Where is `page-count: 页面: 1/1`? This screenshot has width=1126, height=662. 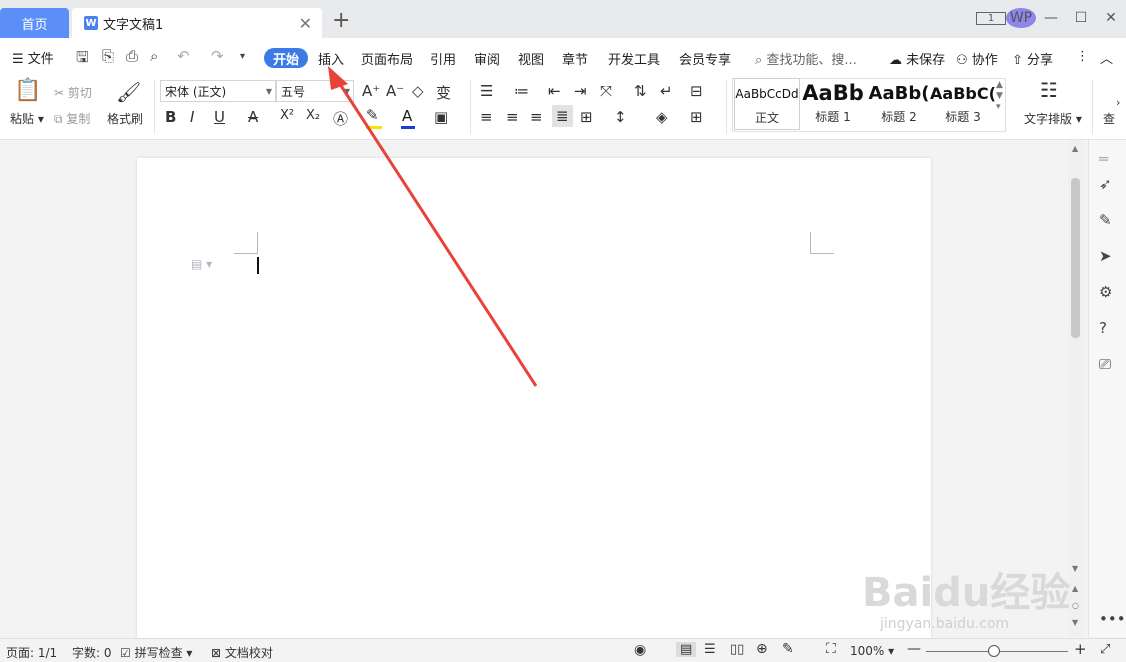 page-count: 页面: 1/1 is located at coordinates (31, 652).